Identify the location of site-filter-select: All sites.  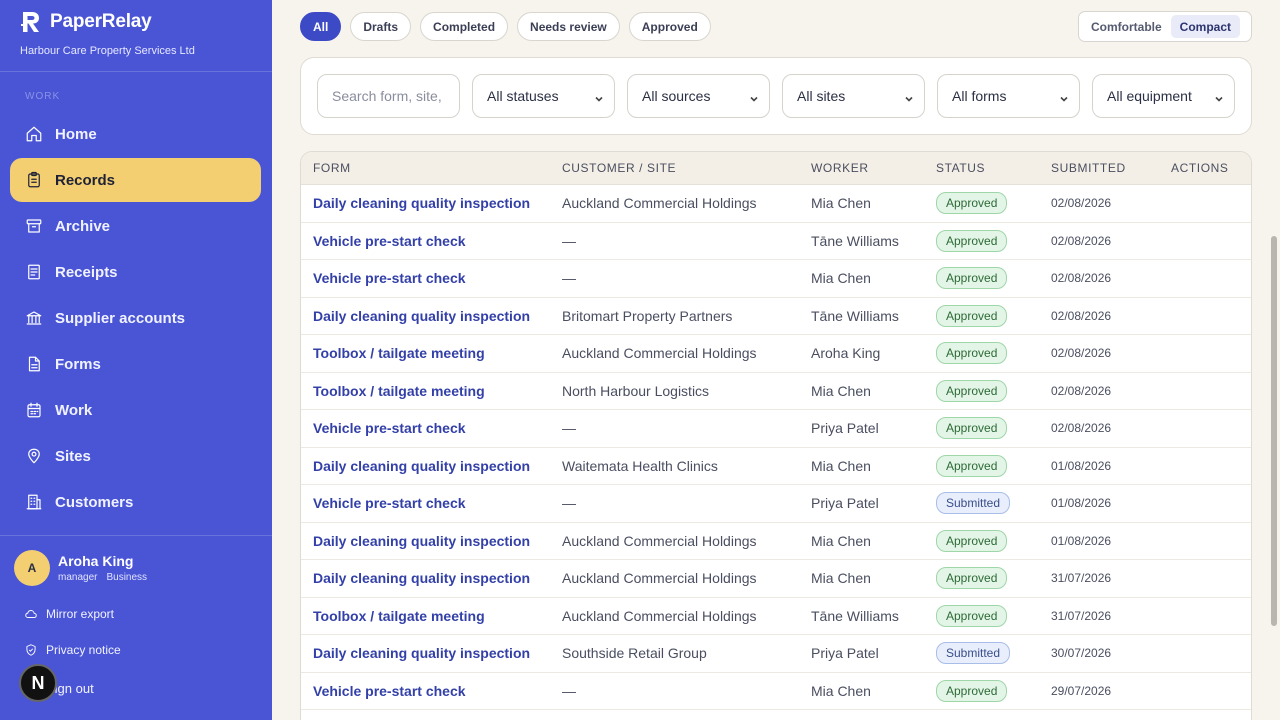
(853, 96).